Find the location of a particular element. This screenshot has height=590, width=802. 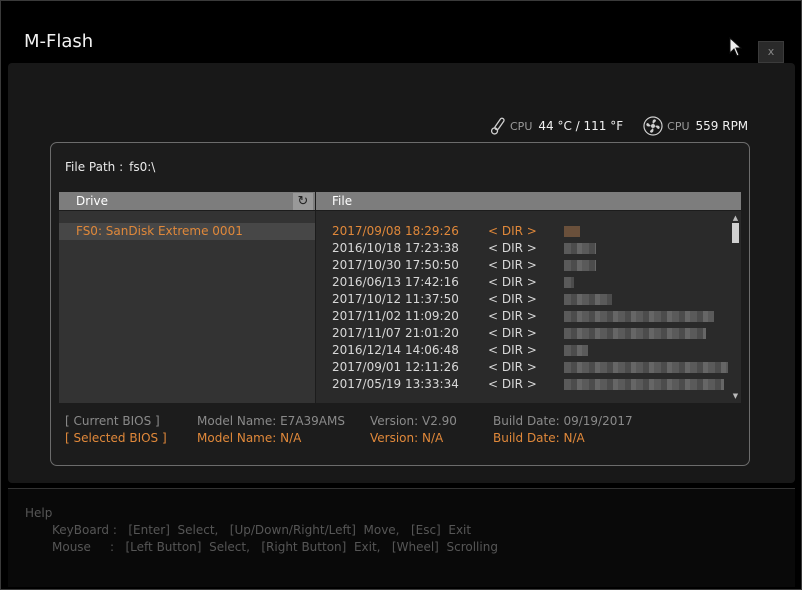

file-path-value: fs0:\ is located at coordinates (142, 167).